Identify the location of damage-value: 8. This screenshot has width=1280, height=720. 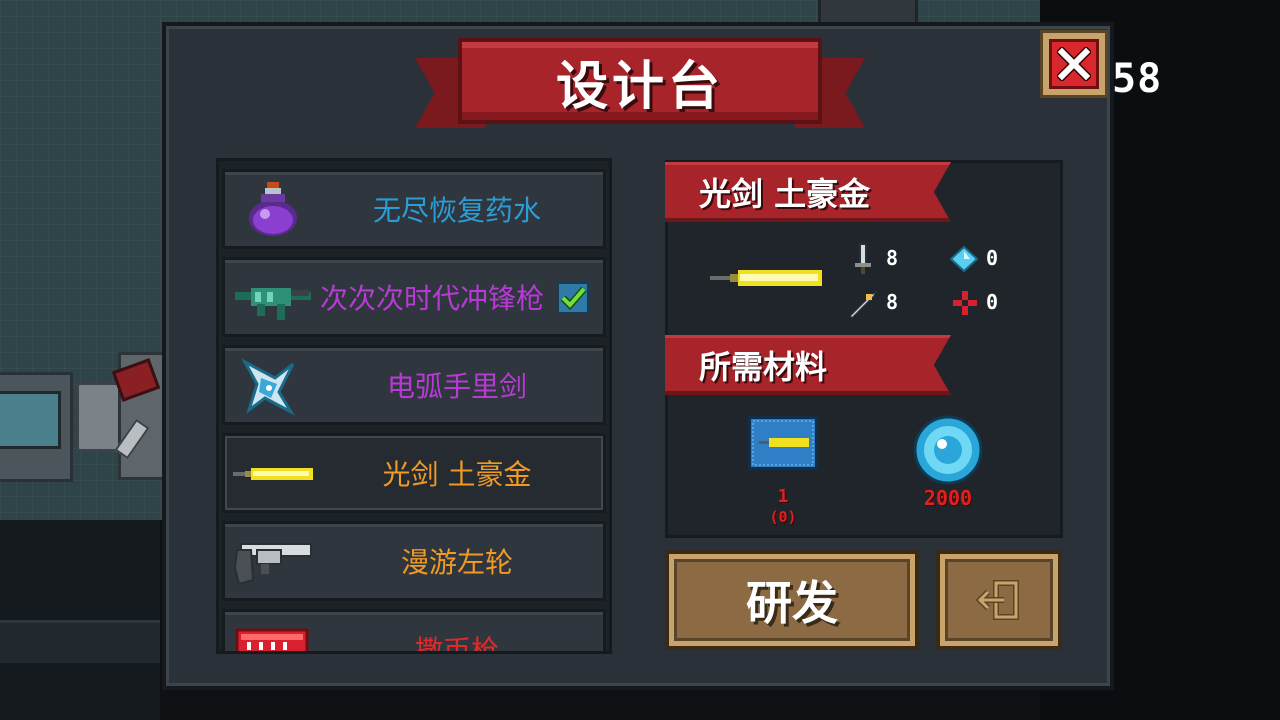
(892, 258).